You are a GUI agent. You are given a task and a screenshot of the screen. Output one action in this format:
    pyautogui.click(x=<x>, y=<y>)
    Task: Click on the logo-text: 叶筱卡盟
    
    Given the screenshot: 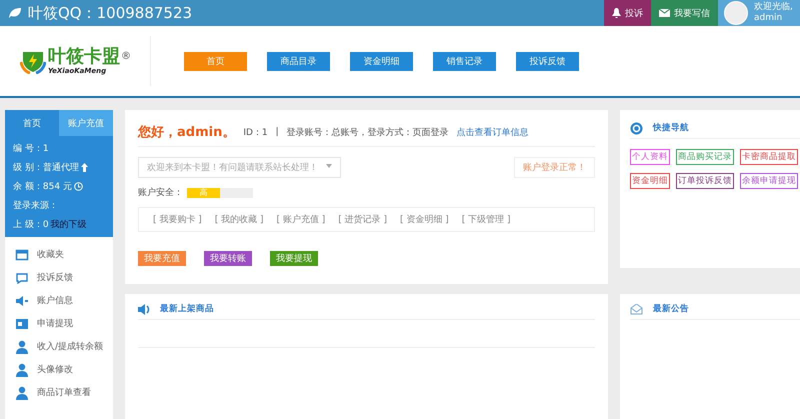 What is the action you would take?
    pyautogui.click(x=84, y=57)
    